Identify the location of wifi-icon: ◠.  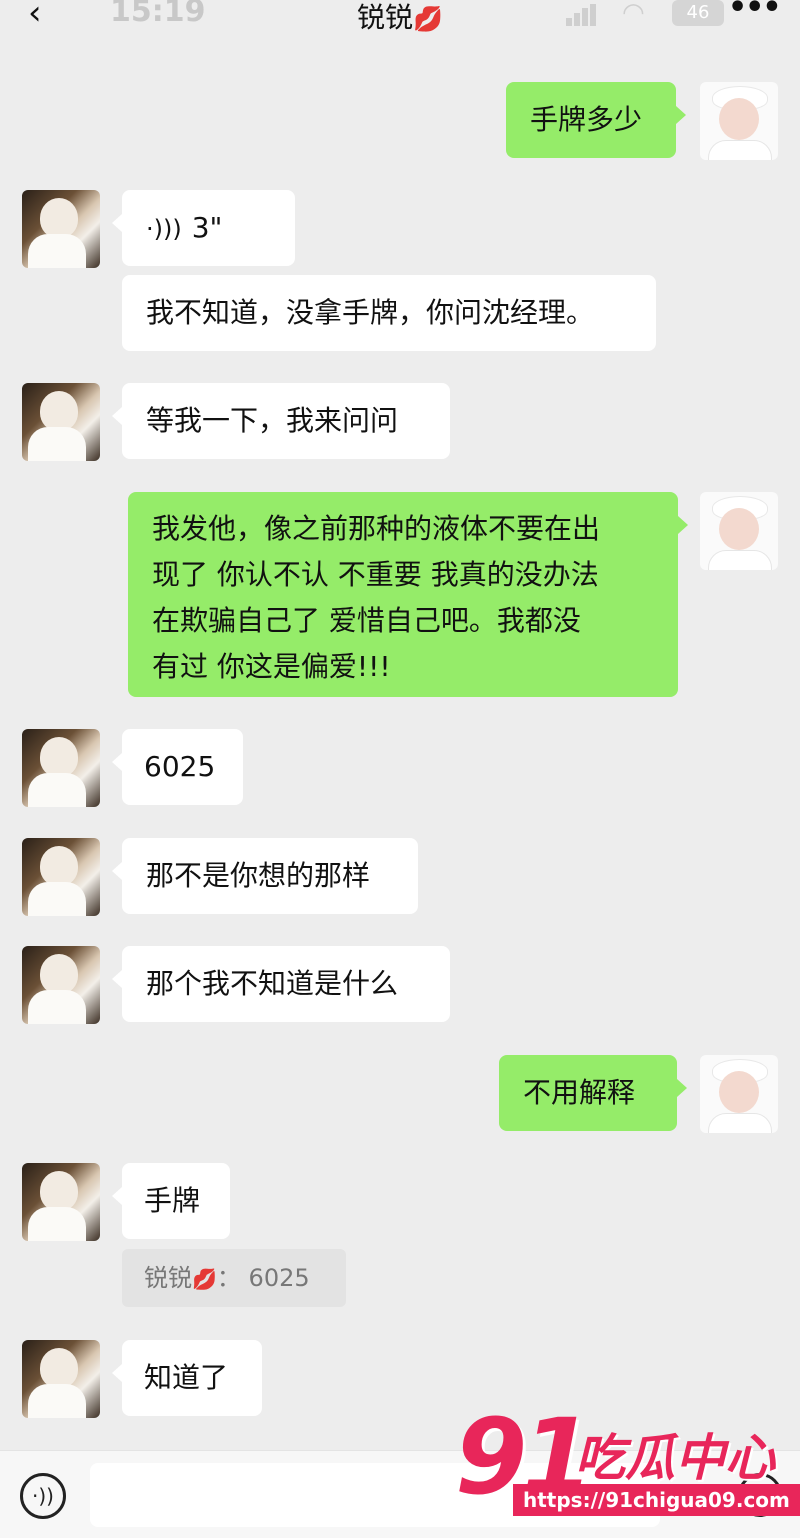
(633, 14).